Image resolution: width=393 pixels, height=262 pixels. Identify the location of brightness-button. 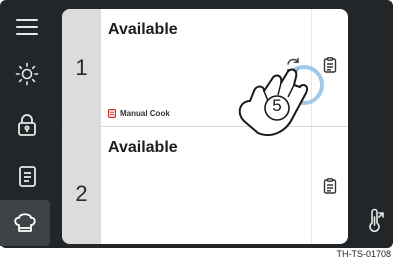
(27, 74).